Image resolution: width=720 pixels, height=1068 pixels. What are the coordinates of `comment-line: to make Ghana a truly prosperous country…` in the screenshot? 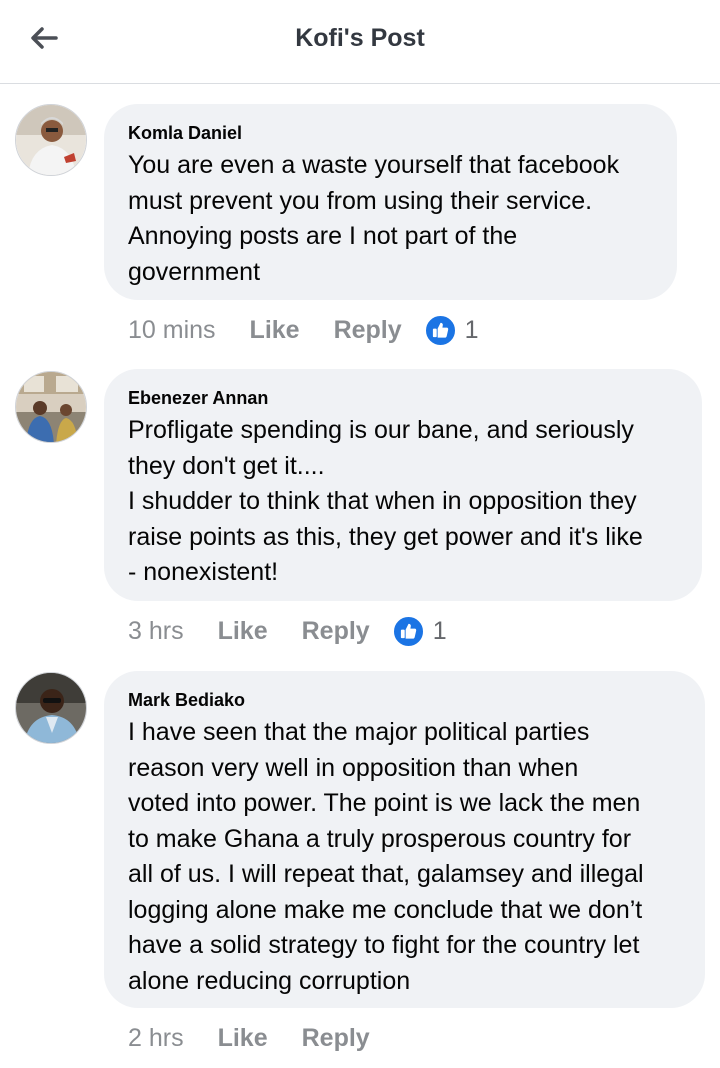 It's located at (380, 838).